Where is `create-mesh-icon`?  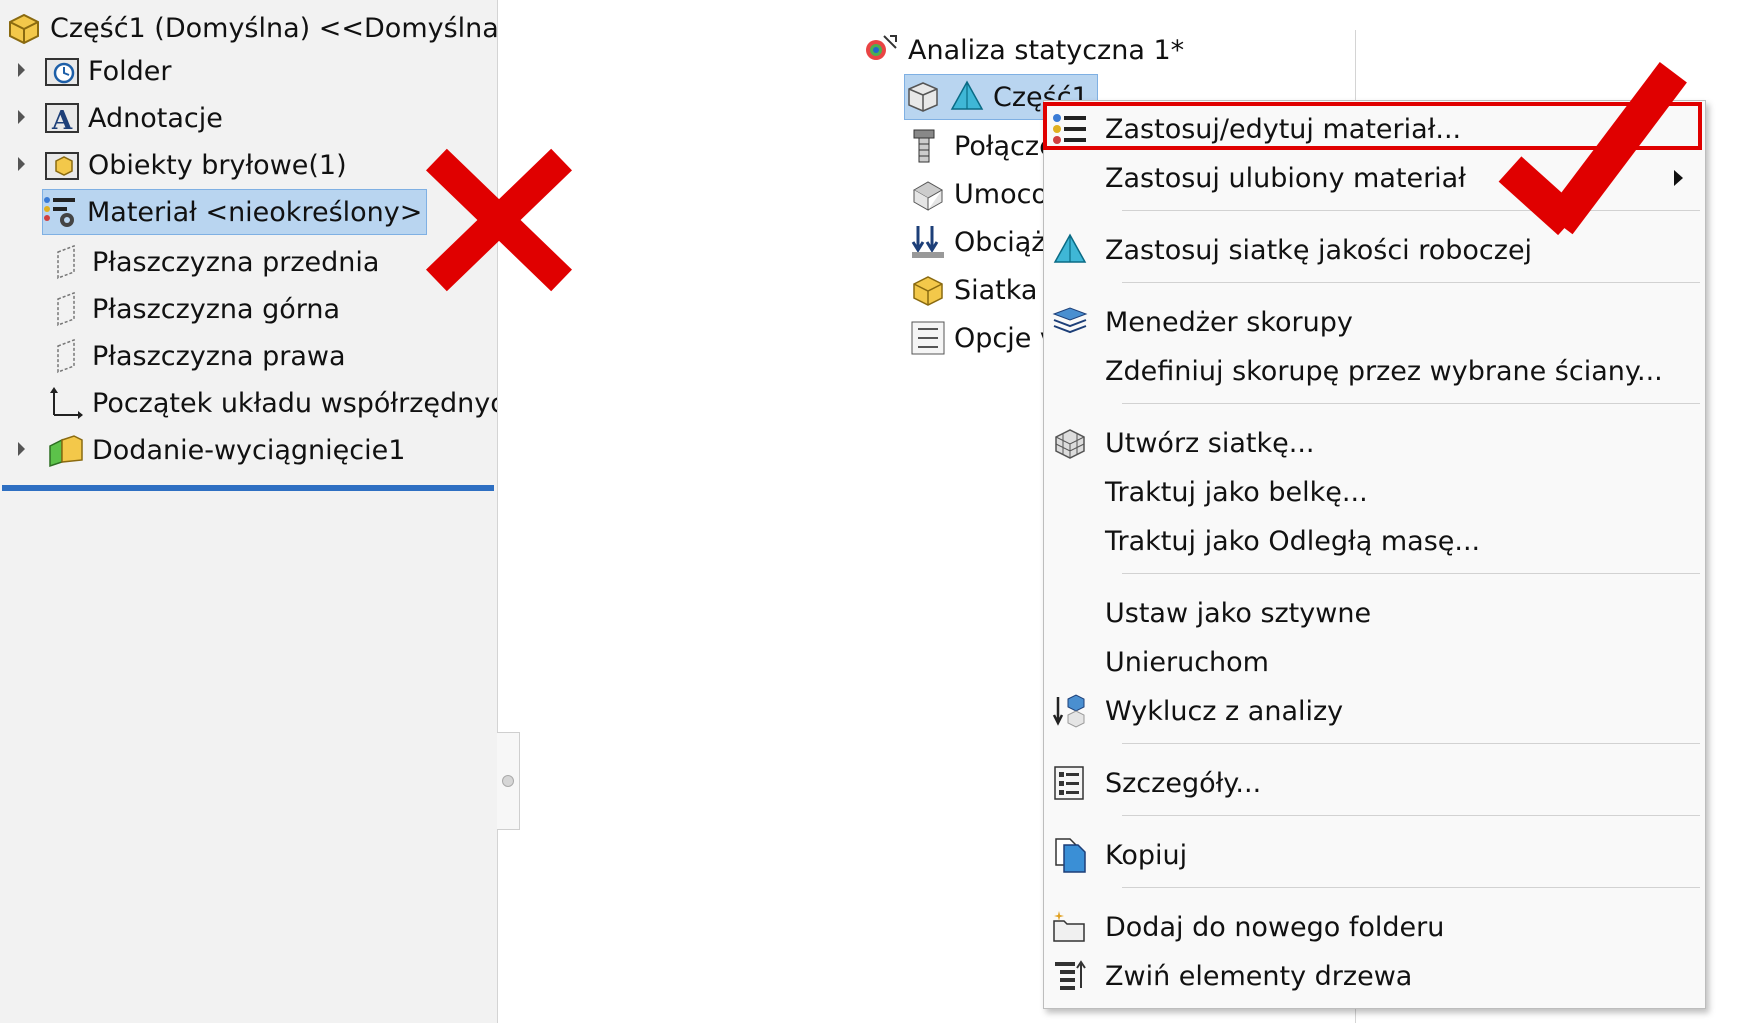 create-mesh-icon is located at coordinates (1070, 443).